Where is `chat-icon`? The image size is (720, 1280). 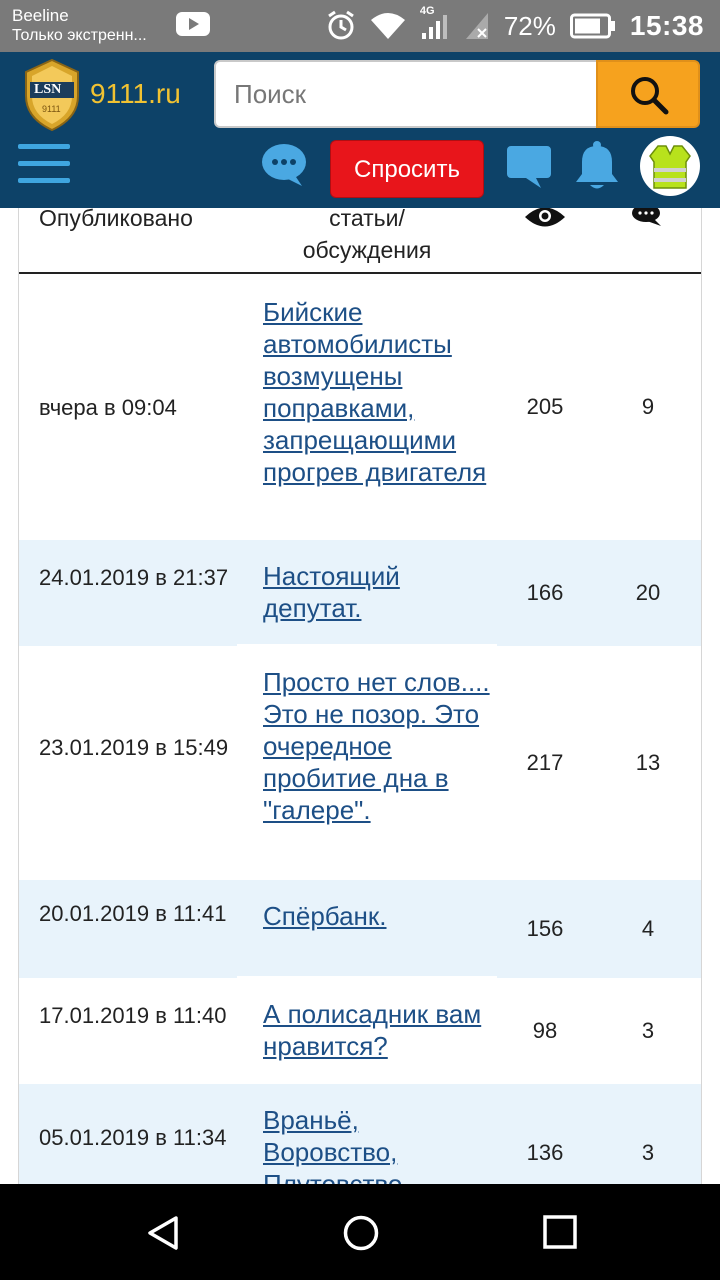 chat-icon is located at coordinates (284, 167).